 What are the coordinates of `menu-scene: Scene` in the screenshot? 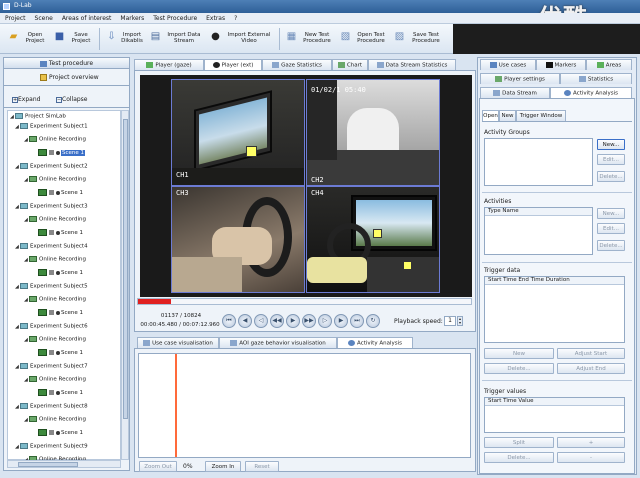 It's located at (43, 18).